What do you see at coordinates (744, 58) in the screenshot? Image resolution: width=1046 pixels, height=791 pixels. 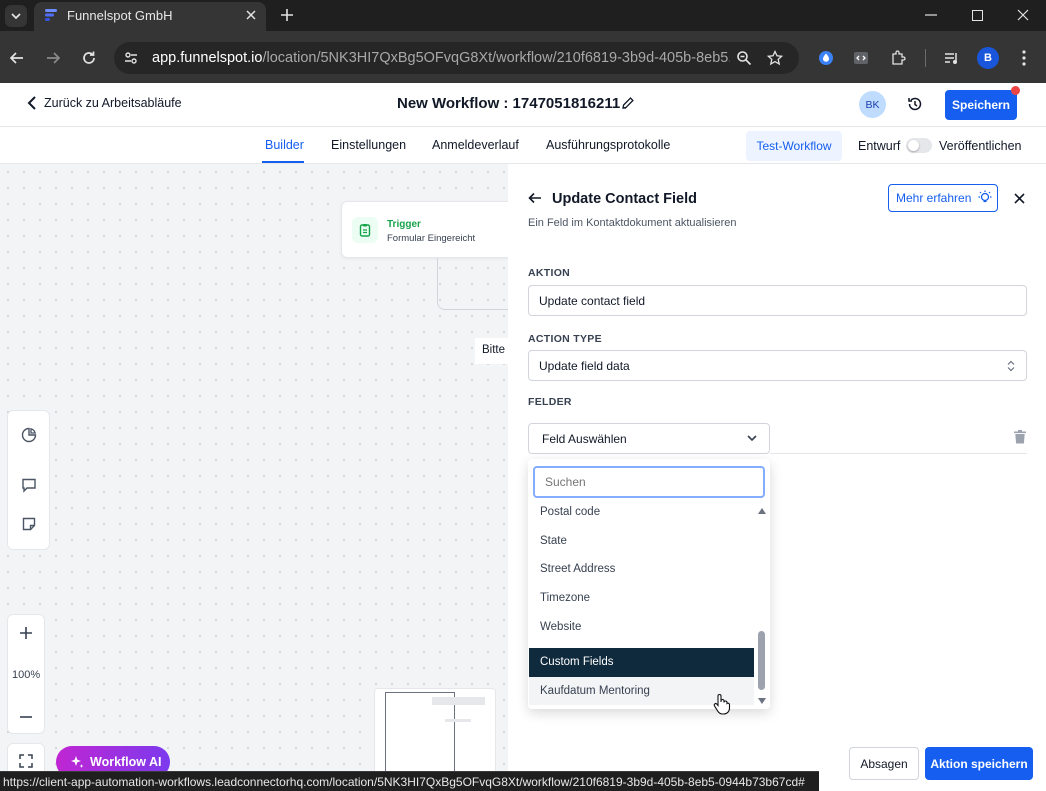 I see `zoom-icon` at bounding box center [744, 58].